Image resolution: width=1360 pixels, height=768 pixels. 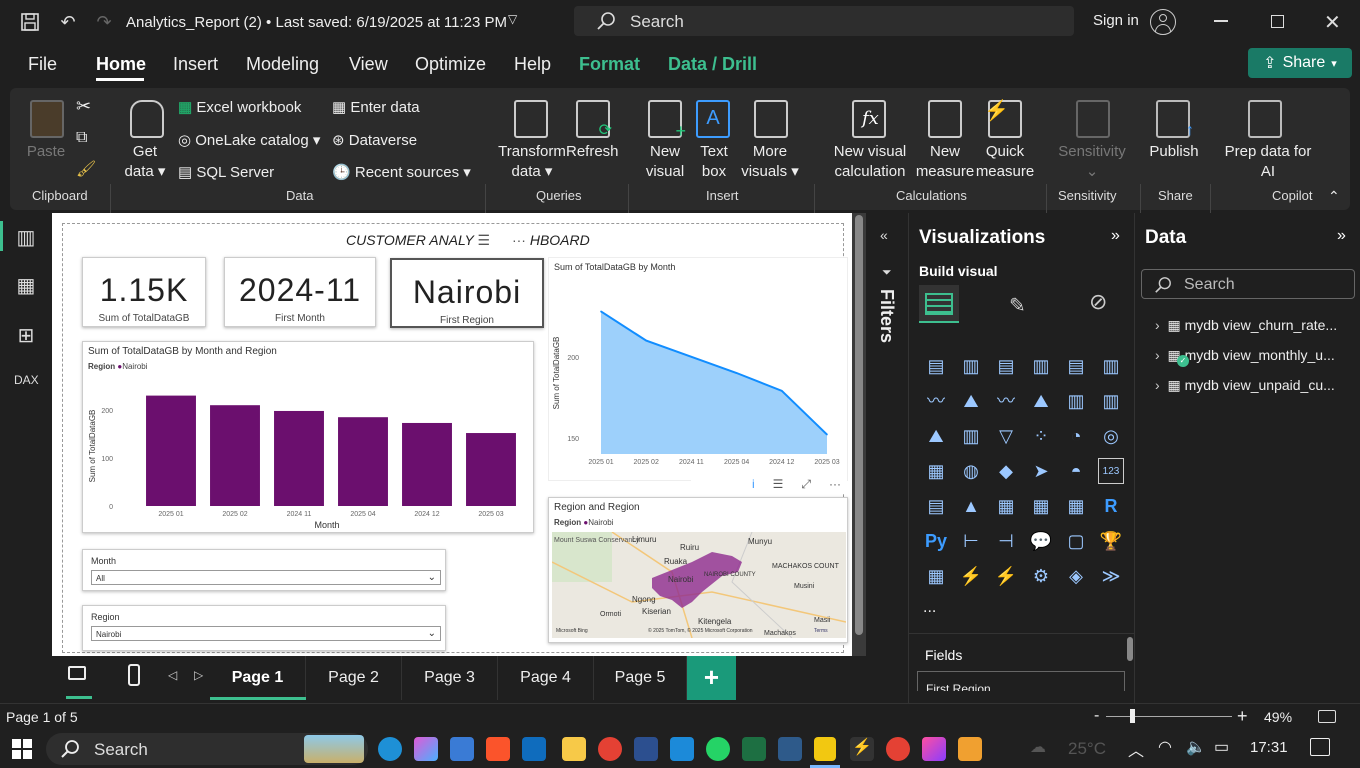 I want to click on funnel-visual-icon: ▽, so click(x=1006, y=436).